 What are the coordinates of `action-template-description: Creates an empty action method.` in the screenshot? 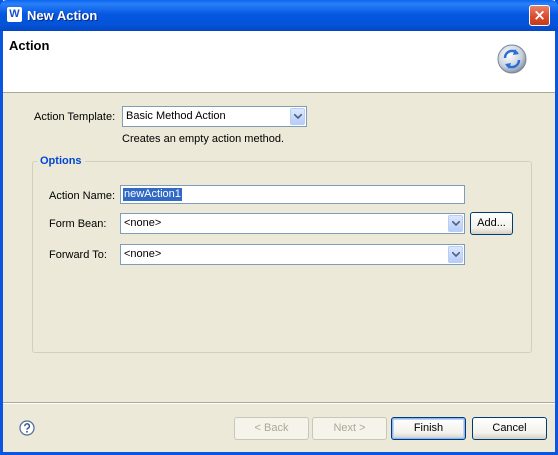 It's located at (203, 139).